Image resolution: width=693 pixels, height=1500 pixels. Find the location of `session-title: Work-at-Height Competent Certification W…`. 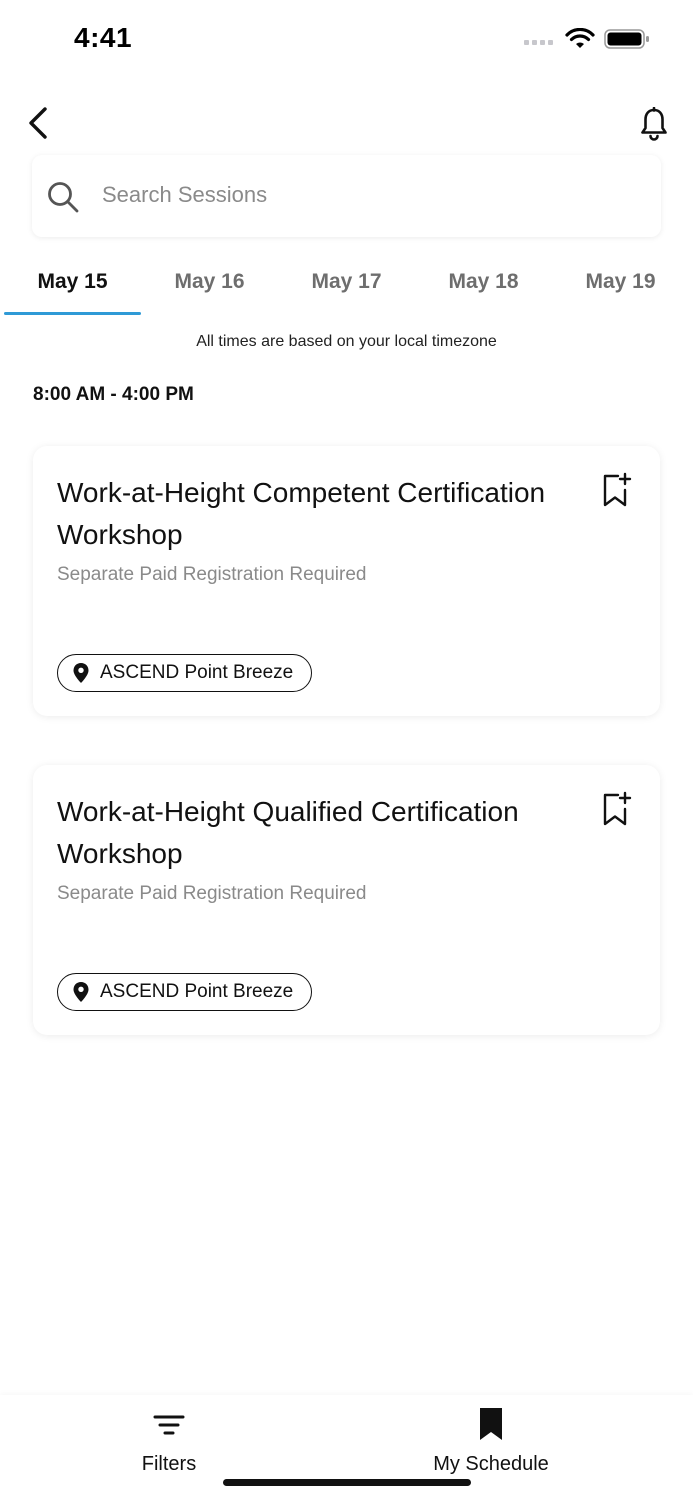

session-title: Work-at-Height Competent Certification W… is located at coordinates (301, 513).